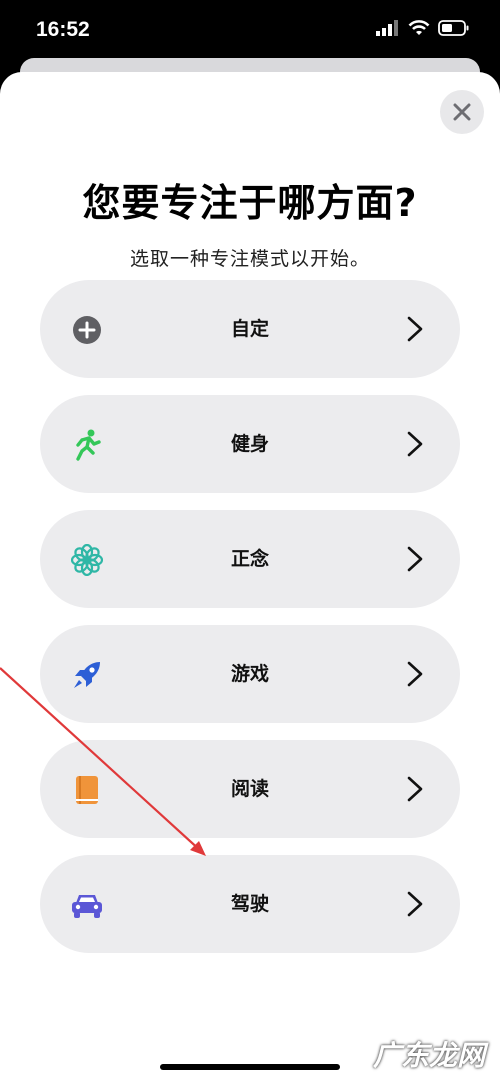 Image resolution: width=500 pixels, height=1084 pixels. Describe the element at coordinates (428, 1055) in the screenshot. I see `watermark: 广东龙网` at that location.